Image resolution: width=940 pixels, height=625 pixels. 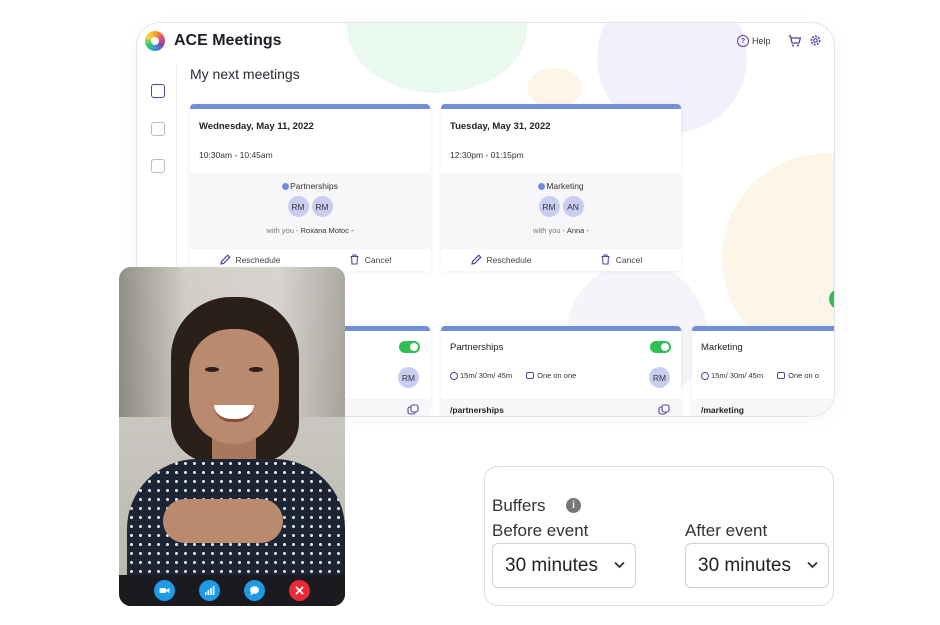 I want to click on help-link: ? Help, so click(x=754, y=41).